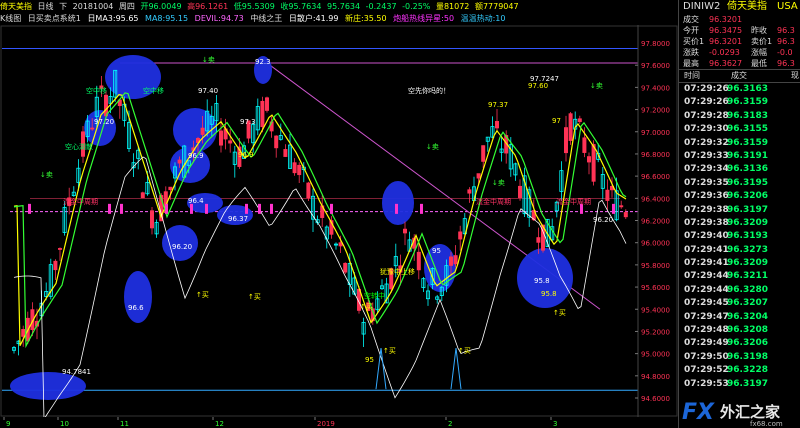 This screenshot has width=800, height=428. Describe the element at coordinates (54, 18) in the screenshot. I see `indicator-system: 日买卖点系统1` at that location.